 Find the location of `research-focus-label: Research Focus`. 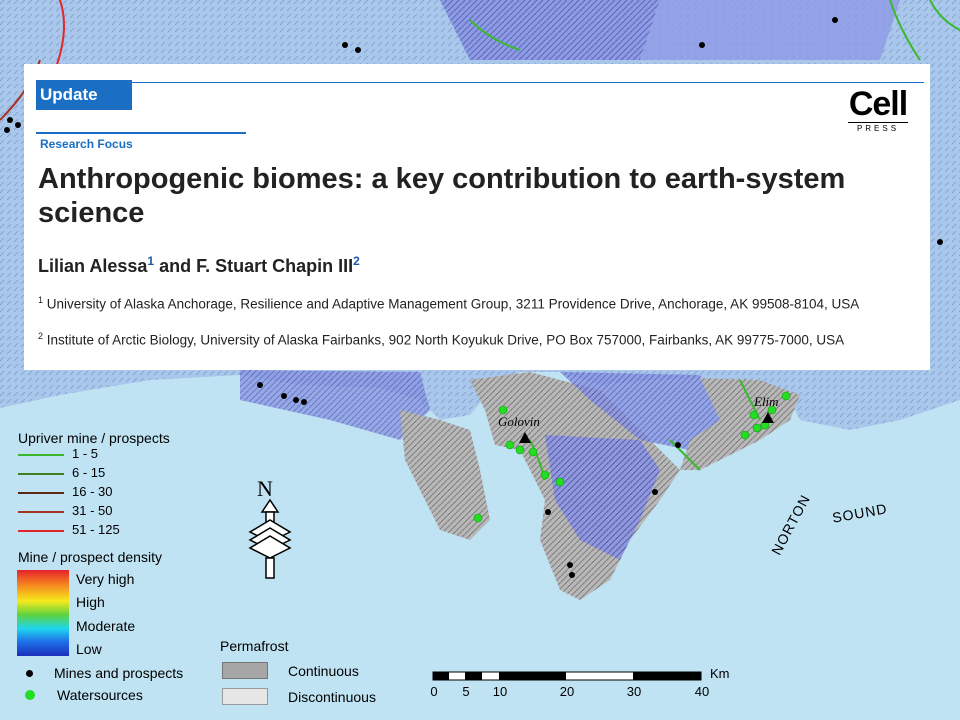

research-focus-label: Research Focus is located at coordinates (86, 144).